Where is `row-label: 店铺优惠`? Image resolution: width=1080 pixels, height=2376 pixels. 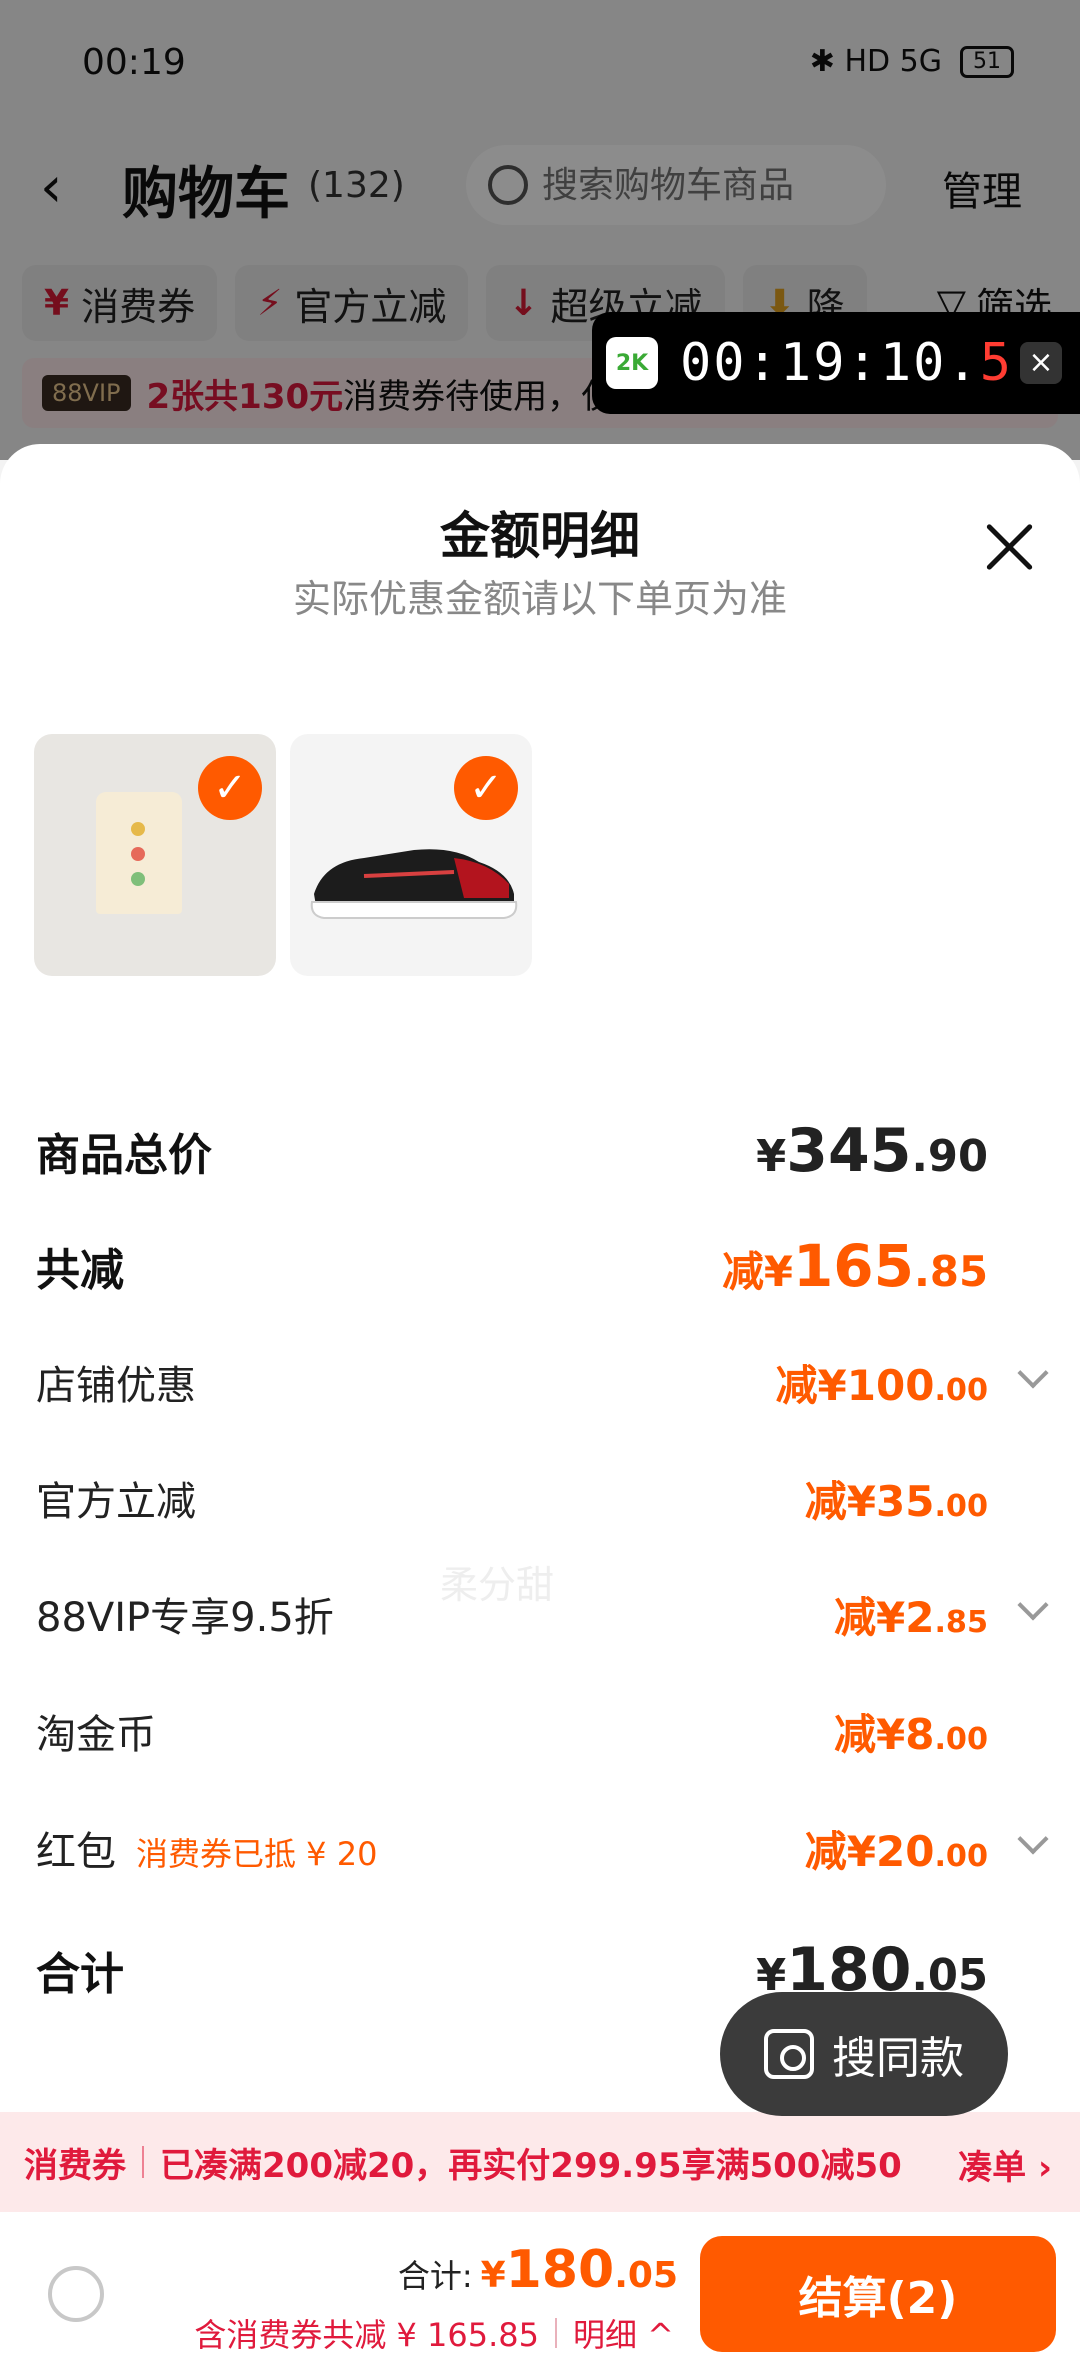 row-label: 店铺优惠 is located at coordinates (116, 1386).